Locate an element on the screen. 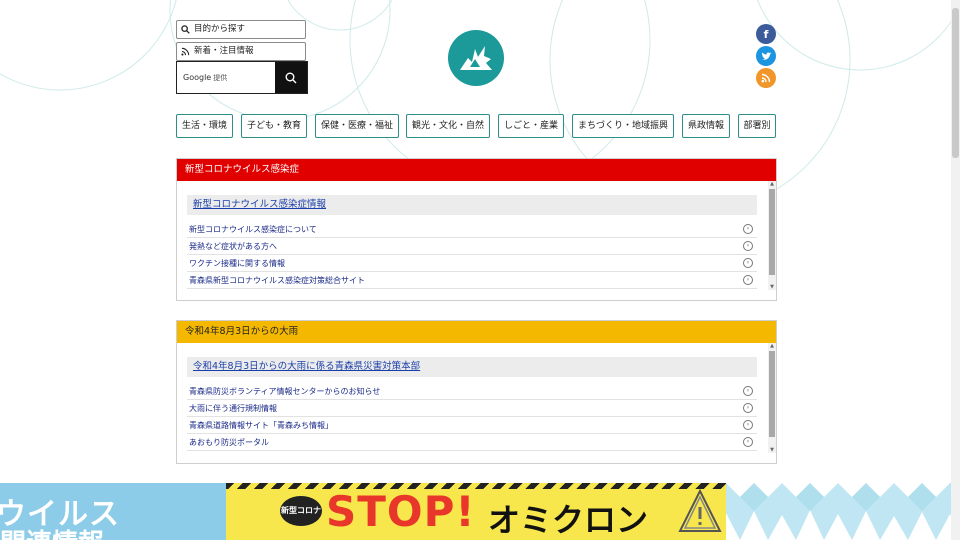  covid-badge: 新型コロナ is located at coordinates (301, 511).